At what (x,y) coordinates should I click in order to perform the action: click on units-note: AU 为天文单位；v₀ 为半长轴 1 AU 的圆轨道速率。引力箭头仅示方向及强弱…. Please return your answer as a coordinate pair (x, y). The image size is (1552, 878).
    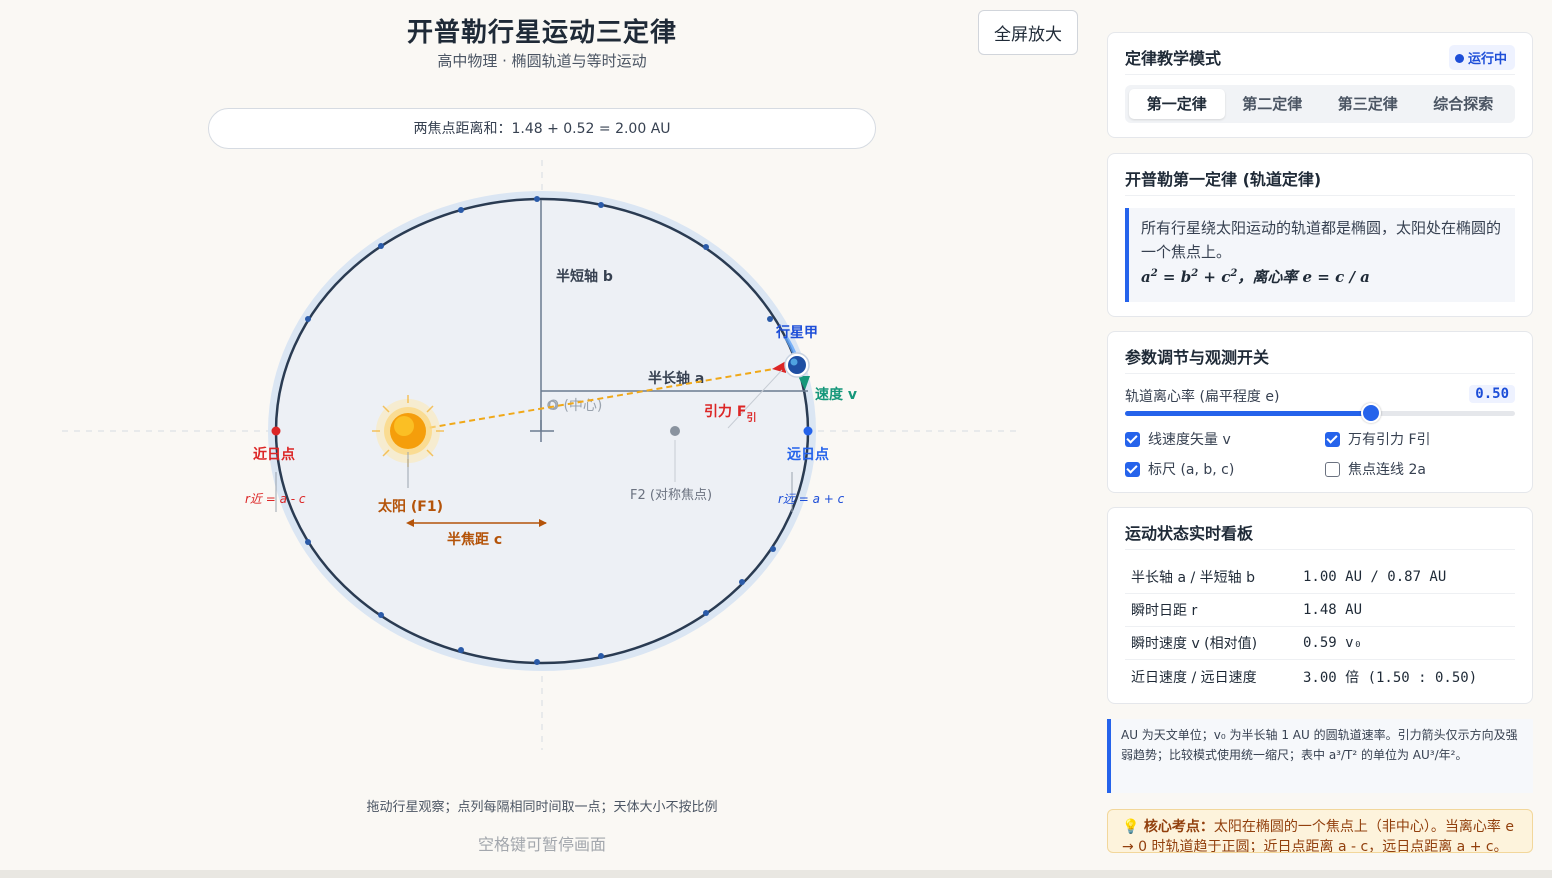
    Looking at the image, I should click on (1320, 756).